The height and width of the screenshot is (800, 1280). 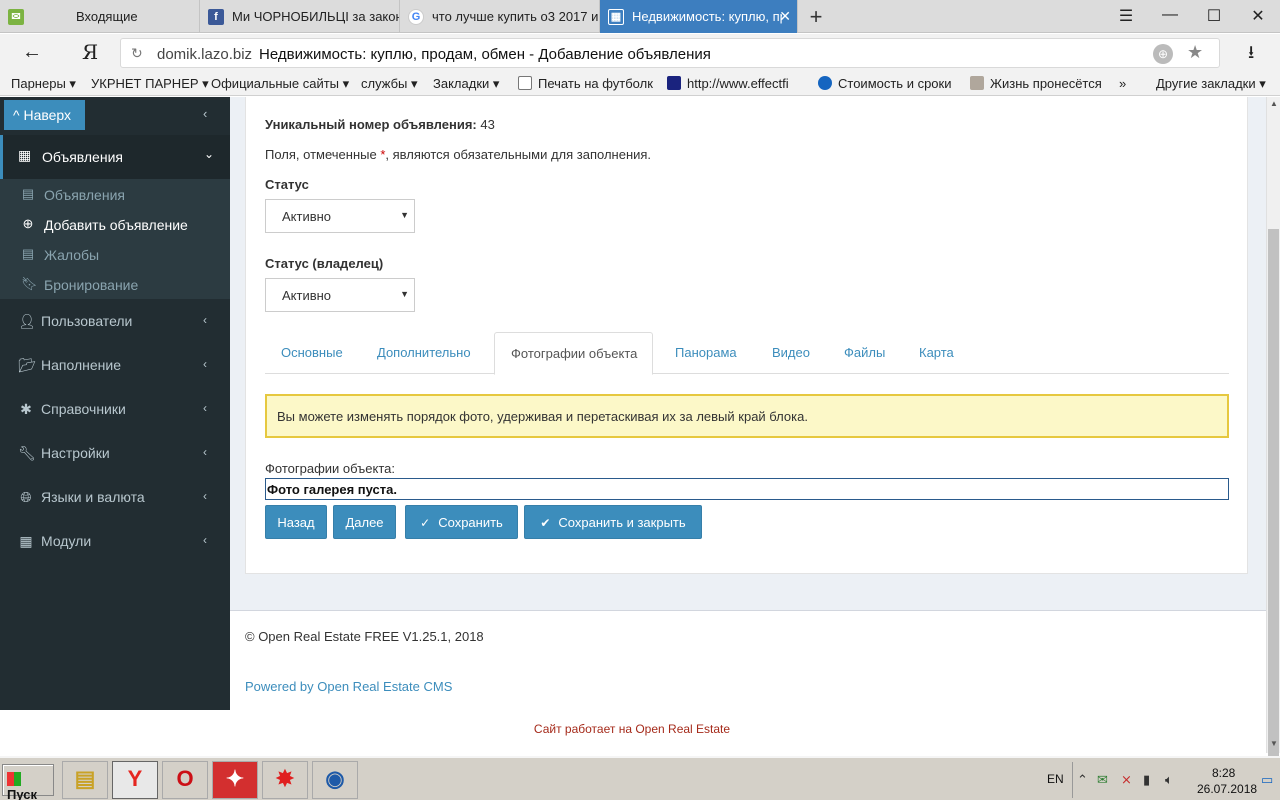 I want to click on system-tray: ⌃ ✉ ⨯ ▮ 🔈︎ 8:28 26.07.2018 ▭, so click(x=1176, y=780).